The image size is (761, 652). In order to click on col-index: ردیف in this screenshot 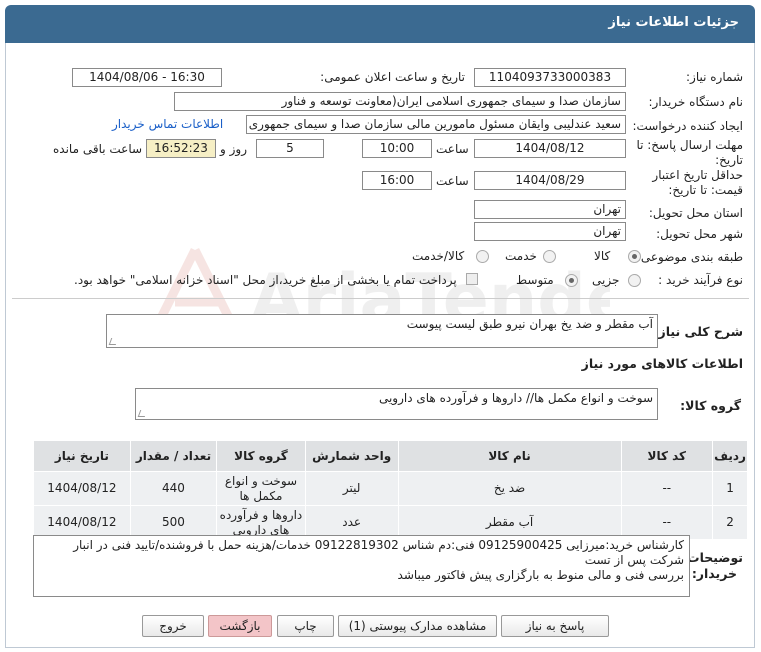, I will do `click(730, 456)`.